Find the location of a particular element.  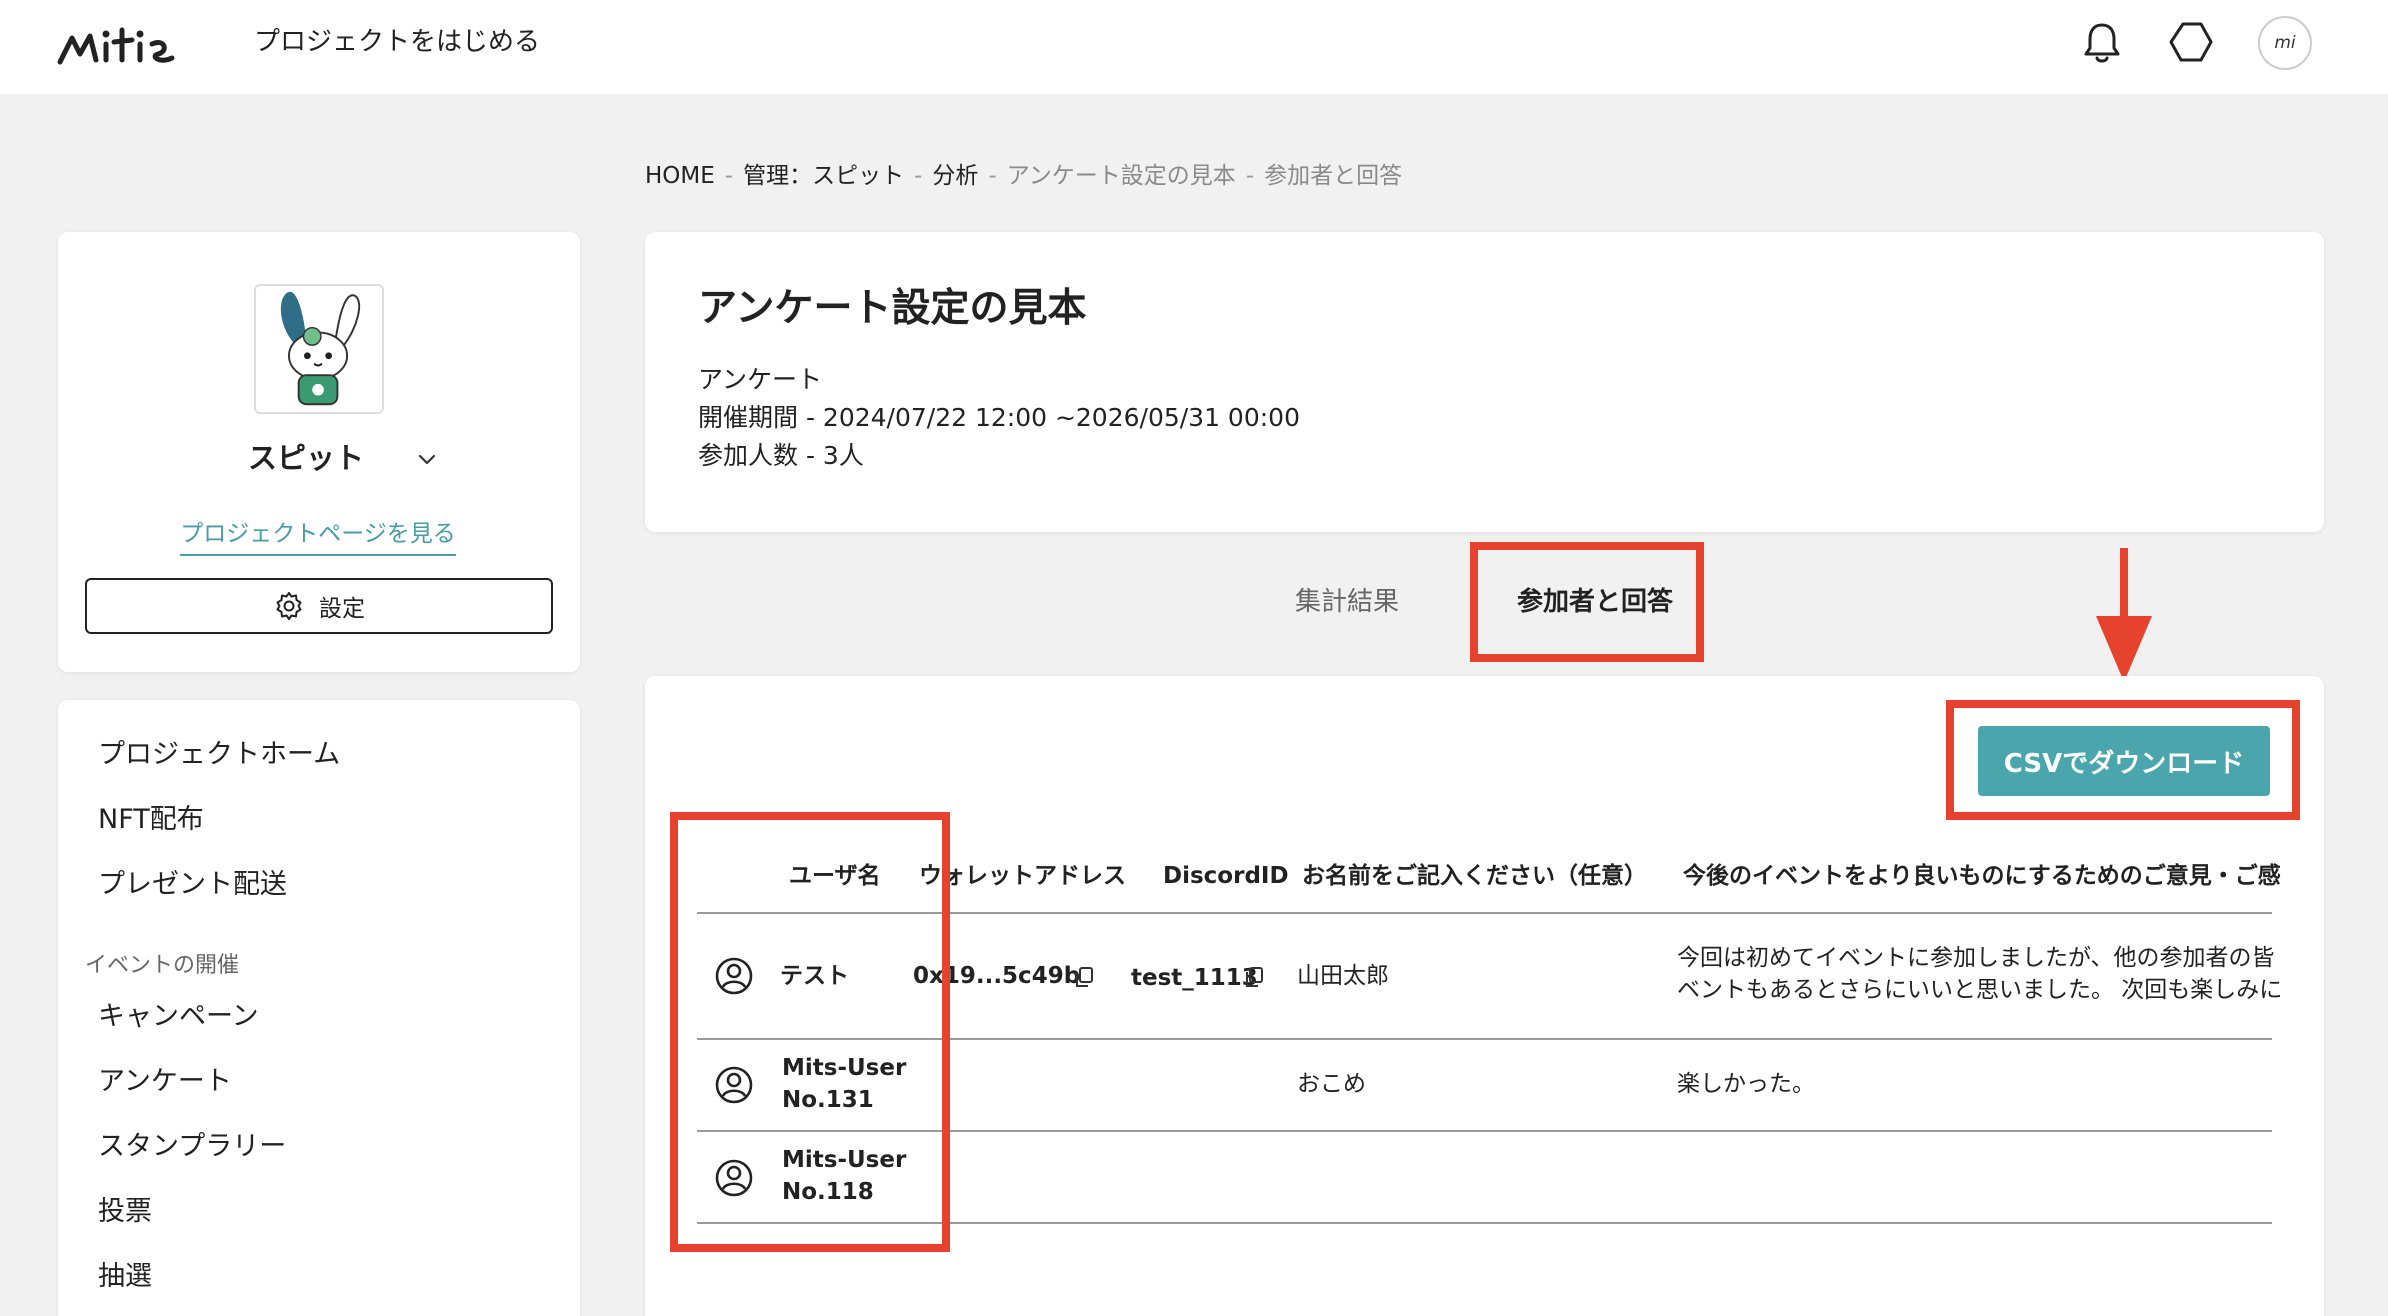

nav-item-campaign: キャンペーン is located at coordinates (178, 1017).